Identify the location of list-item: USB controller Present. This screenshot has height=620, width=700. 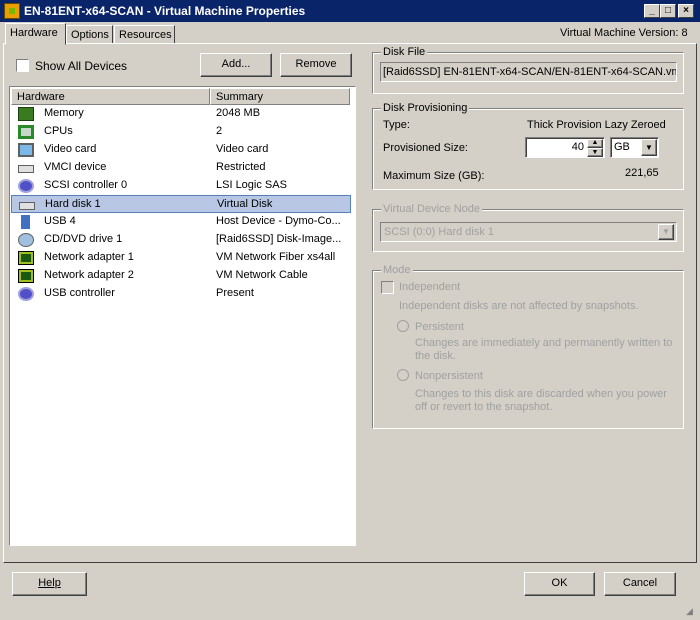
(181, 294).